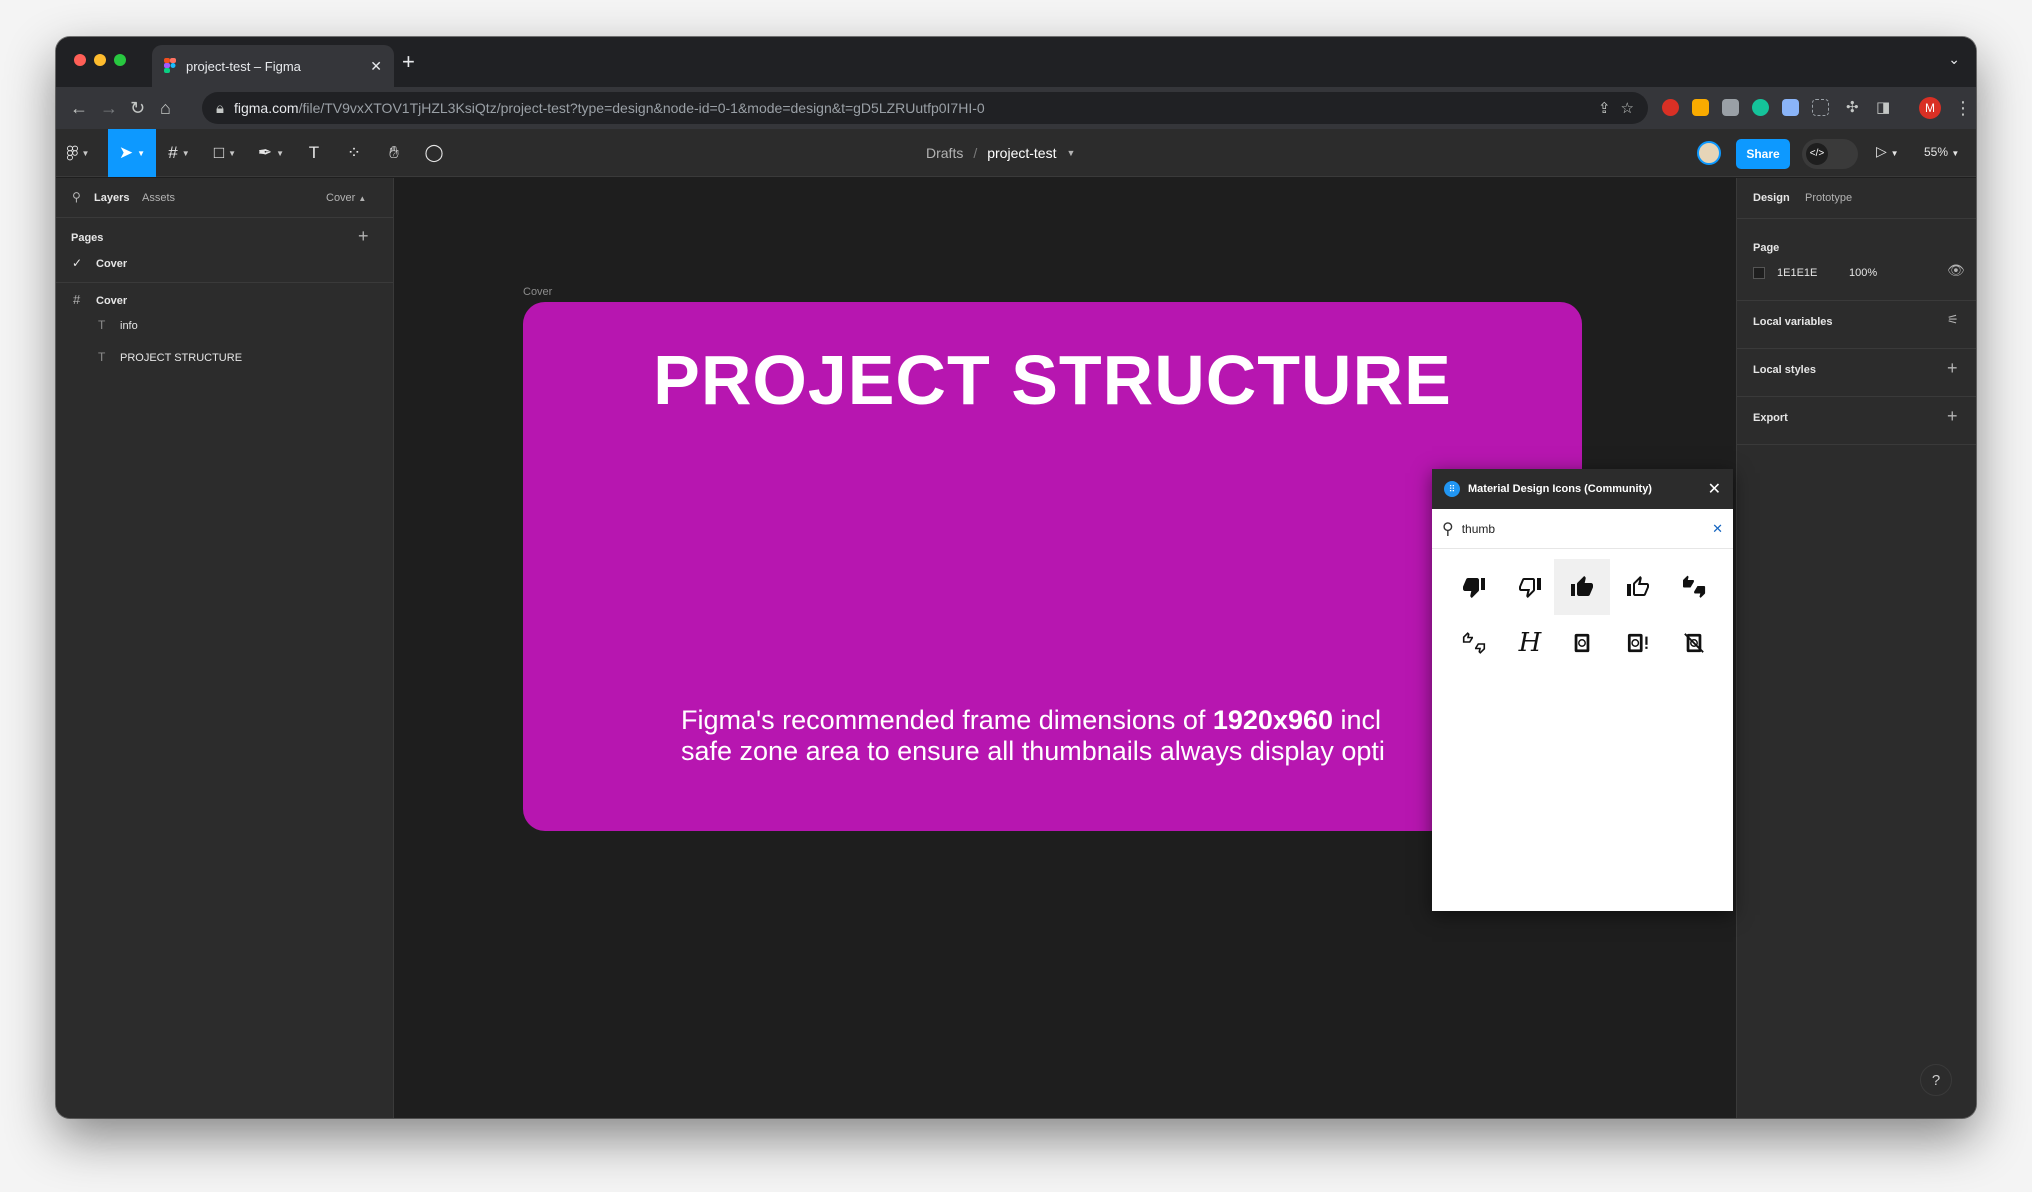 This screenshot has height=1192, width=2032. I want to click on present-play-icon: ▷ ▼, so click(1887, 151).